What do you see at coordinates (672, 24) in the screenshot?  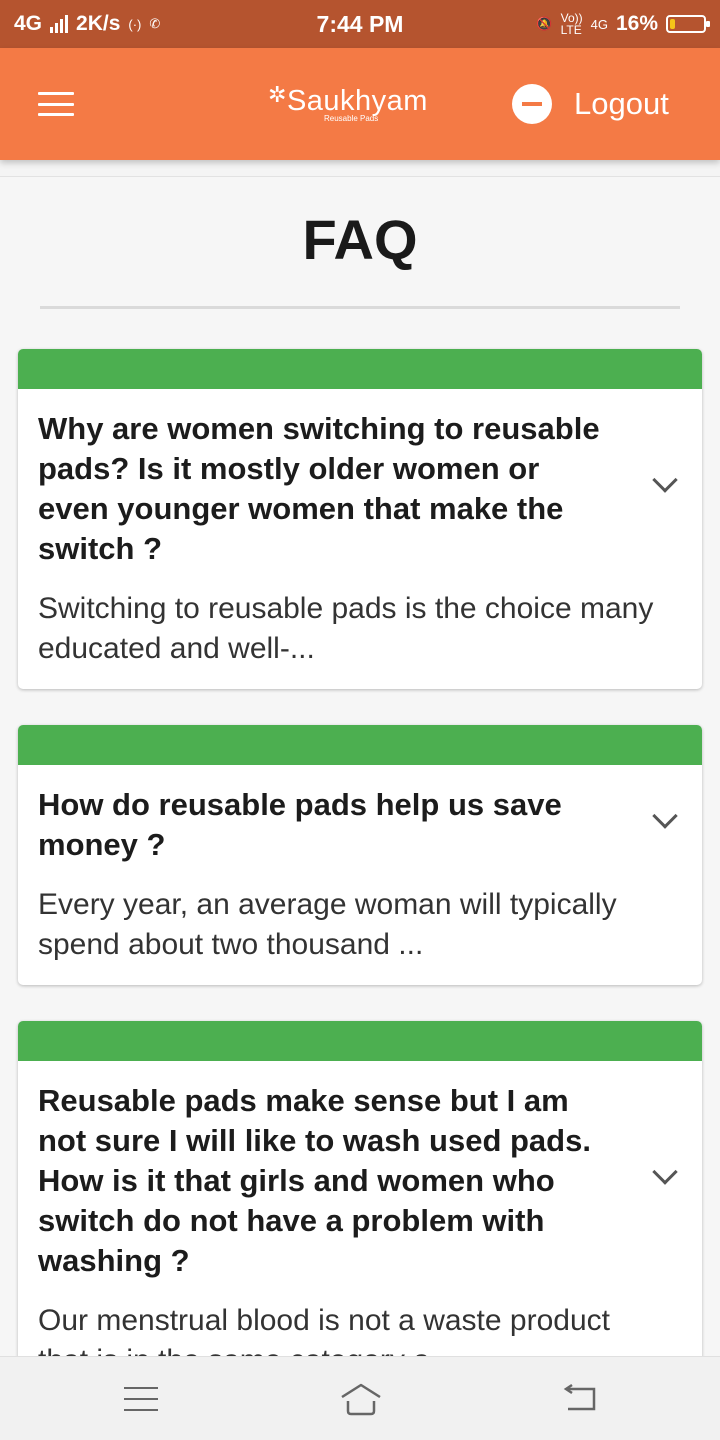 I see `battery-fill` at bounding box center [672, 24].